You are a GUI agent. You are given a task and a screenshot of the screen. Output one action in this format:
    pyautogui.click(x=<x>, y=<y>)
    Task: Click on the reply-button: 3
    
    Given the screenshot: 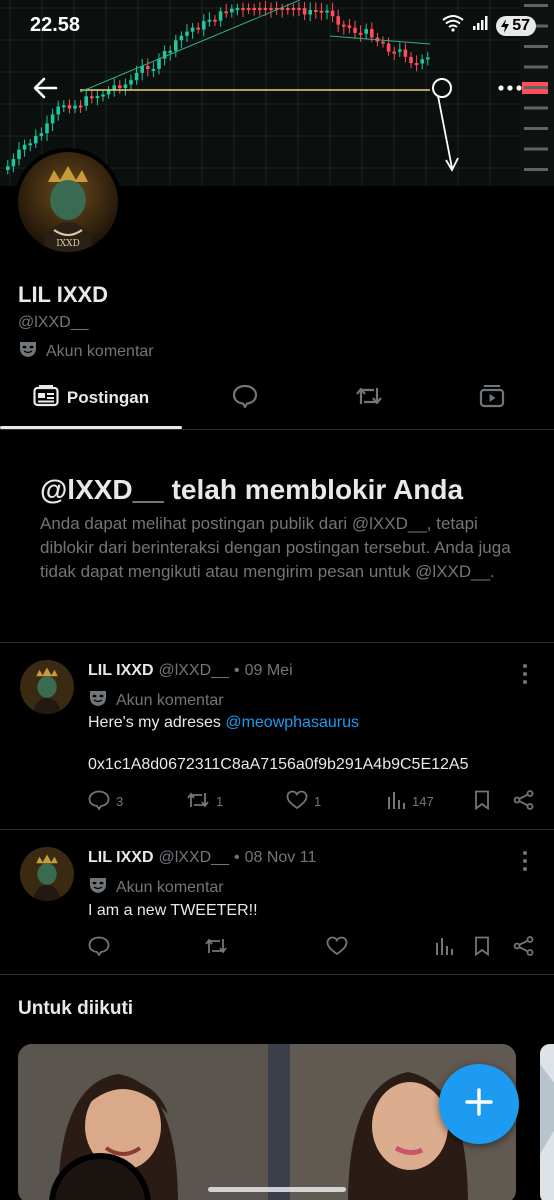 What is the action you would take?
    pyautogui.click(x=105, y=801)
    